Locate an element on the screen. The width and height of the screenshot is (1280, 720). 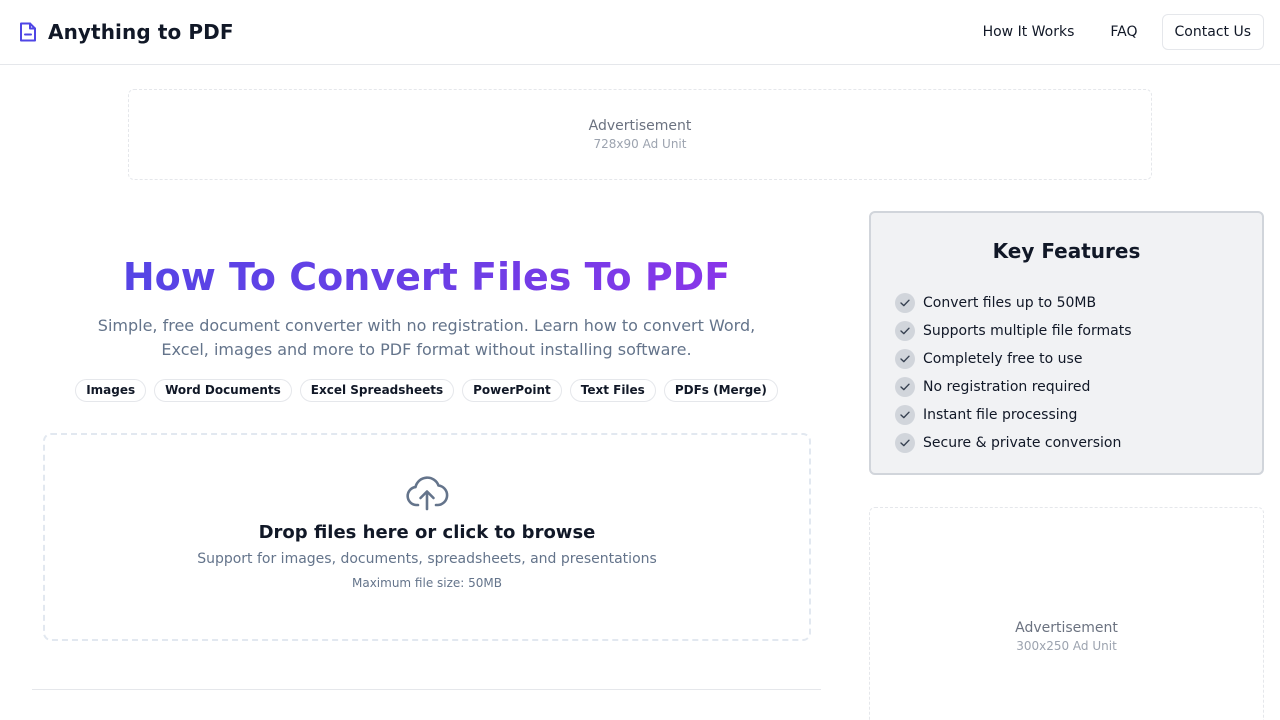
feature-label: No registration required is located at coordinates (1007, 387).